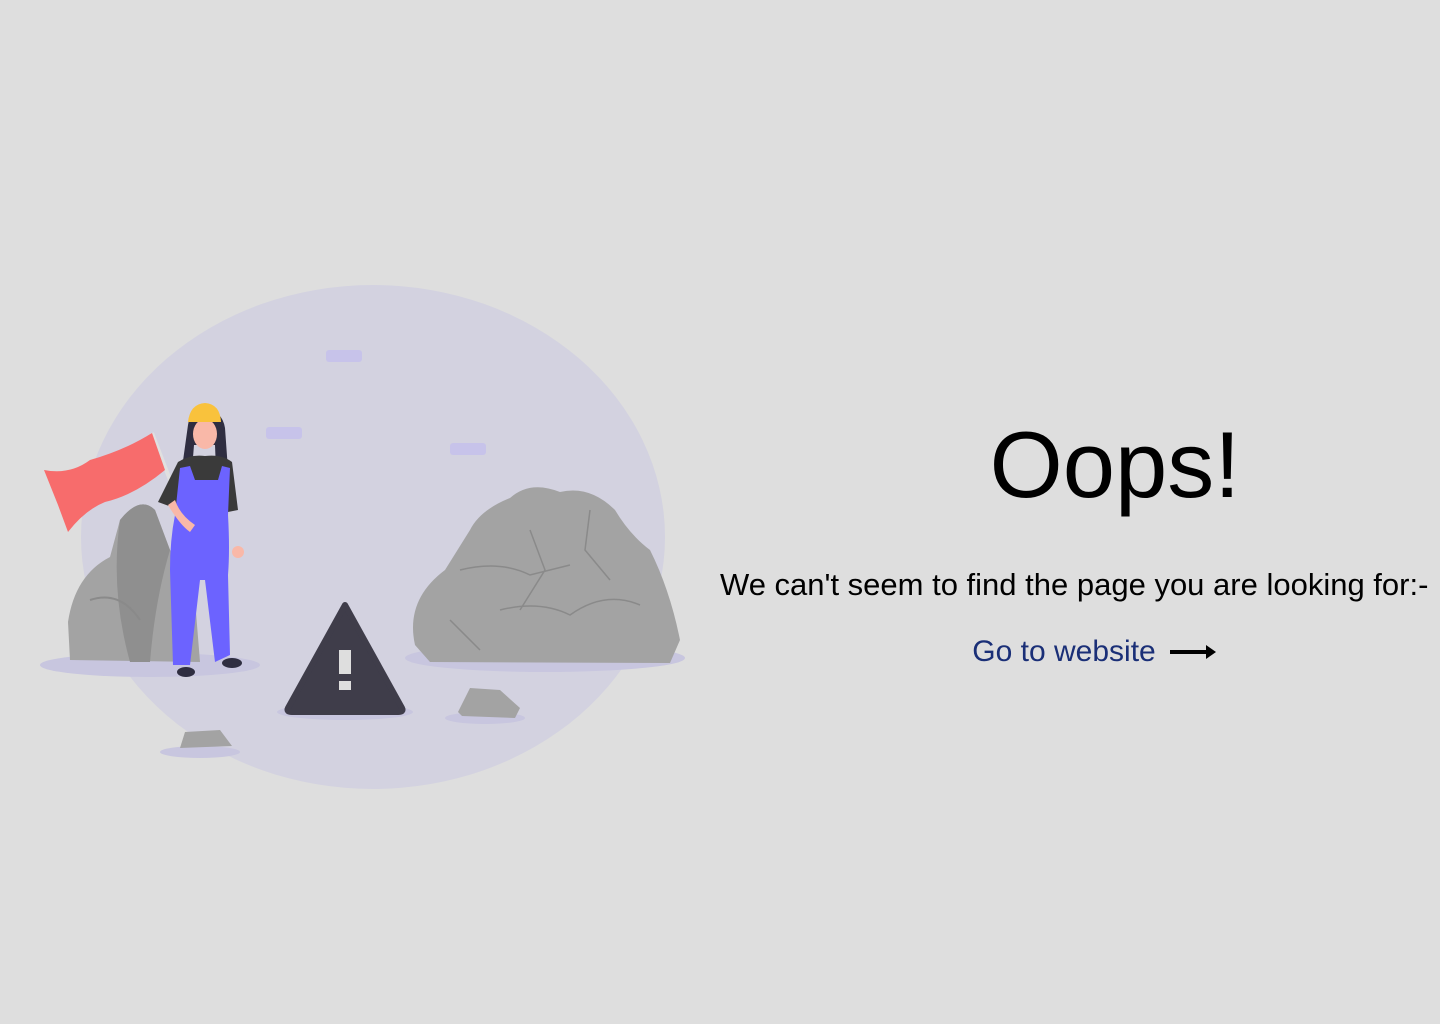 The width and height of the screenshot is (1440, 1024). Describe the element at coordinates (1063, 652) in the screenshot. I see `go-to-website-link-label: Go to website` at that location.